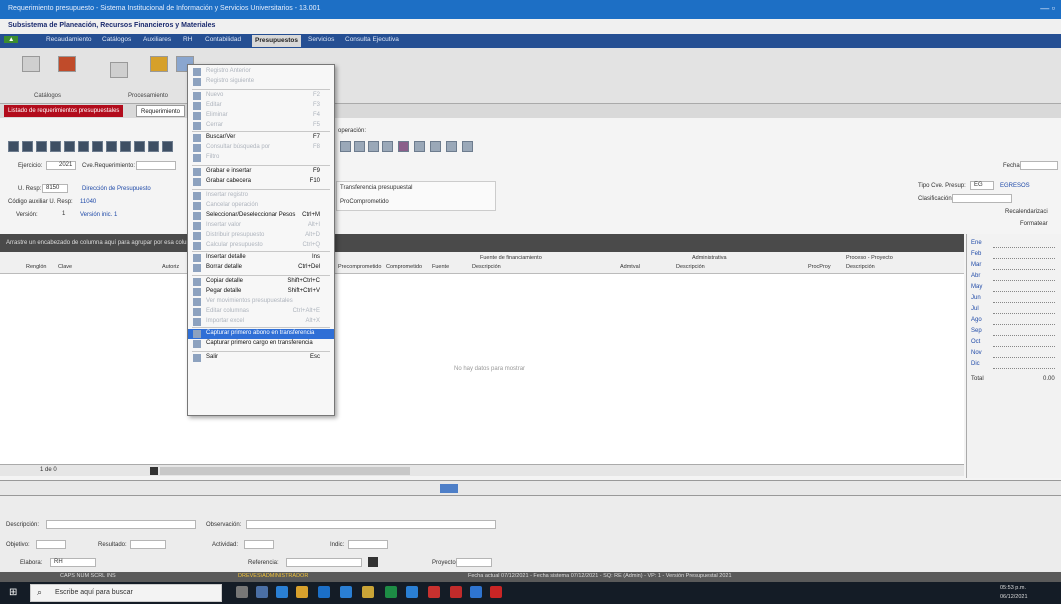 This screenshot has height=604, width=1061. I want to click on month-jun: Jun, so click(976, 298).